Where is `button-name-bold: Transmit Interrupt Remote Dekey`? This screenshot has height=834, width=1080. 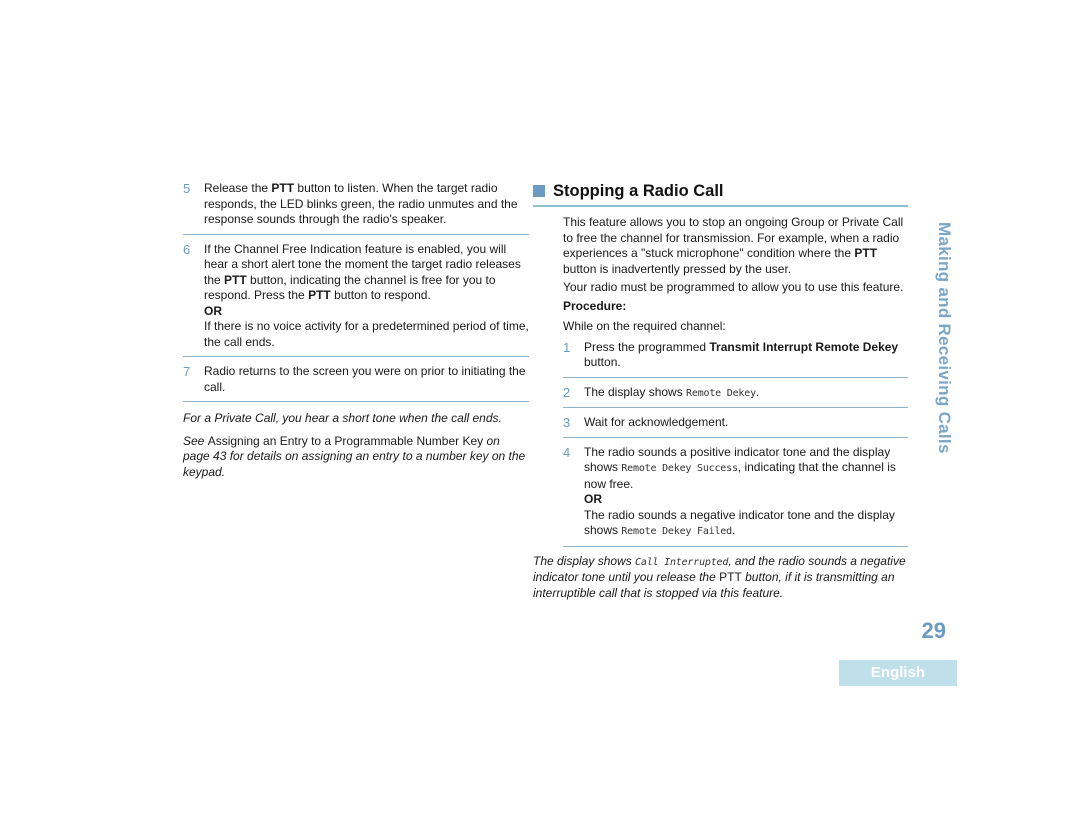 button-name-bold: Transmit Interrupt Remote Dekey is located at coordinates (804, 346).